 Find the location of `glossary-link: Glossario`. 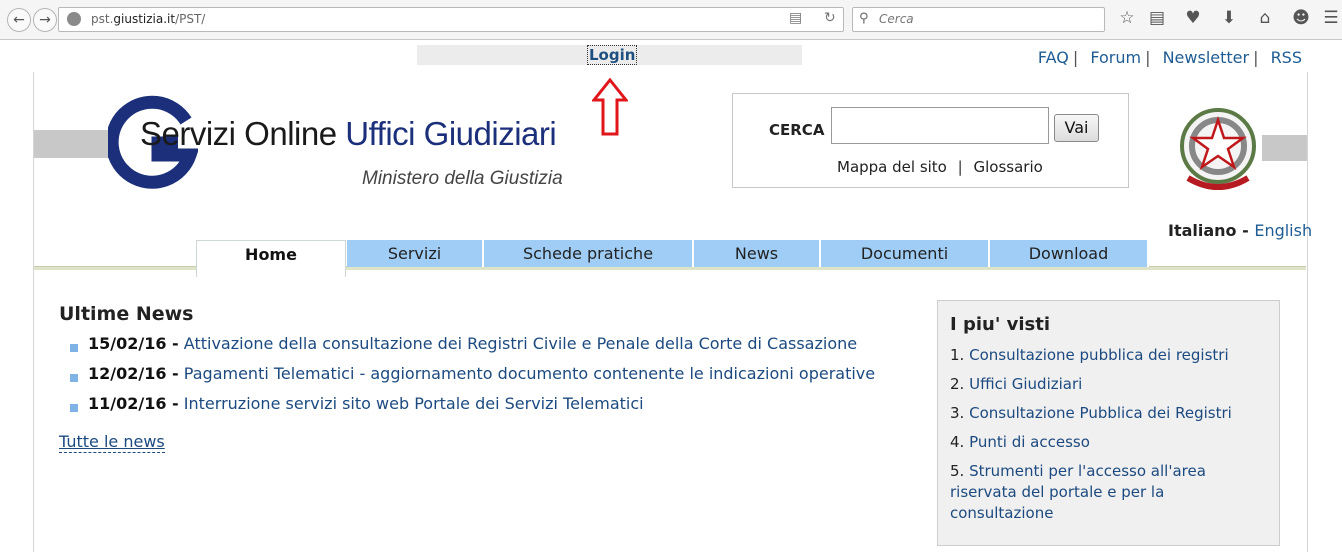

glossary-link: Glossario is located at coordinates (1008, 167).